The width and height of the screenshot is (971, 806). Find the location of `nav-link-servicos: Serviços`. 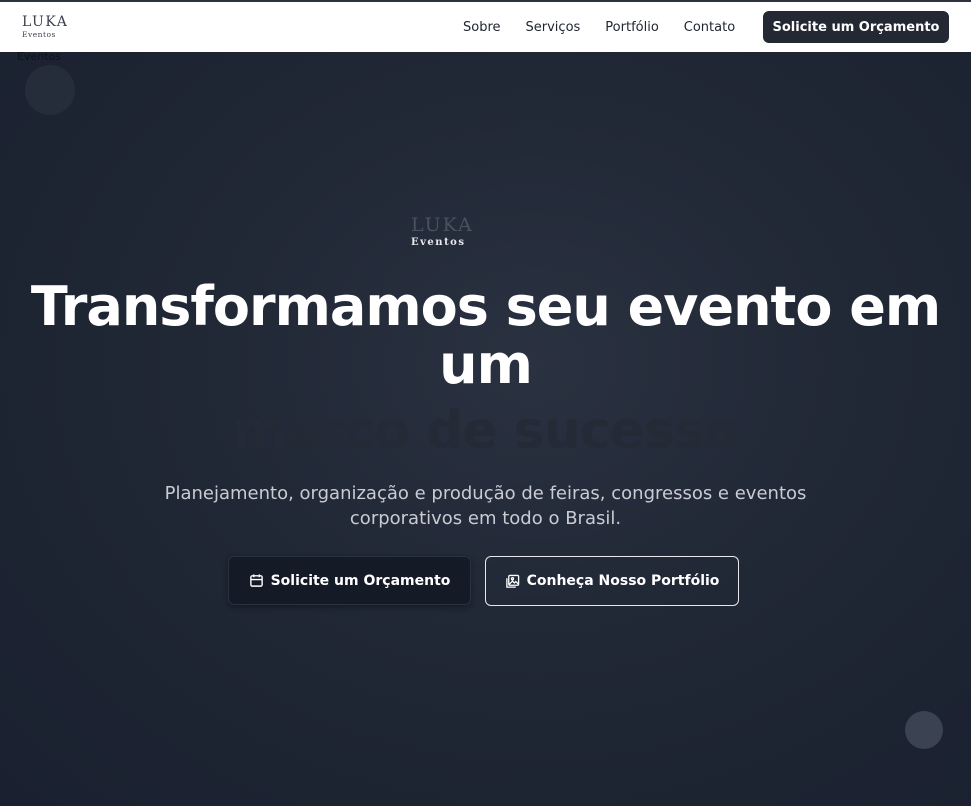

nav-link-servicos: Serviços is located at coordinates (553, 27).